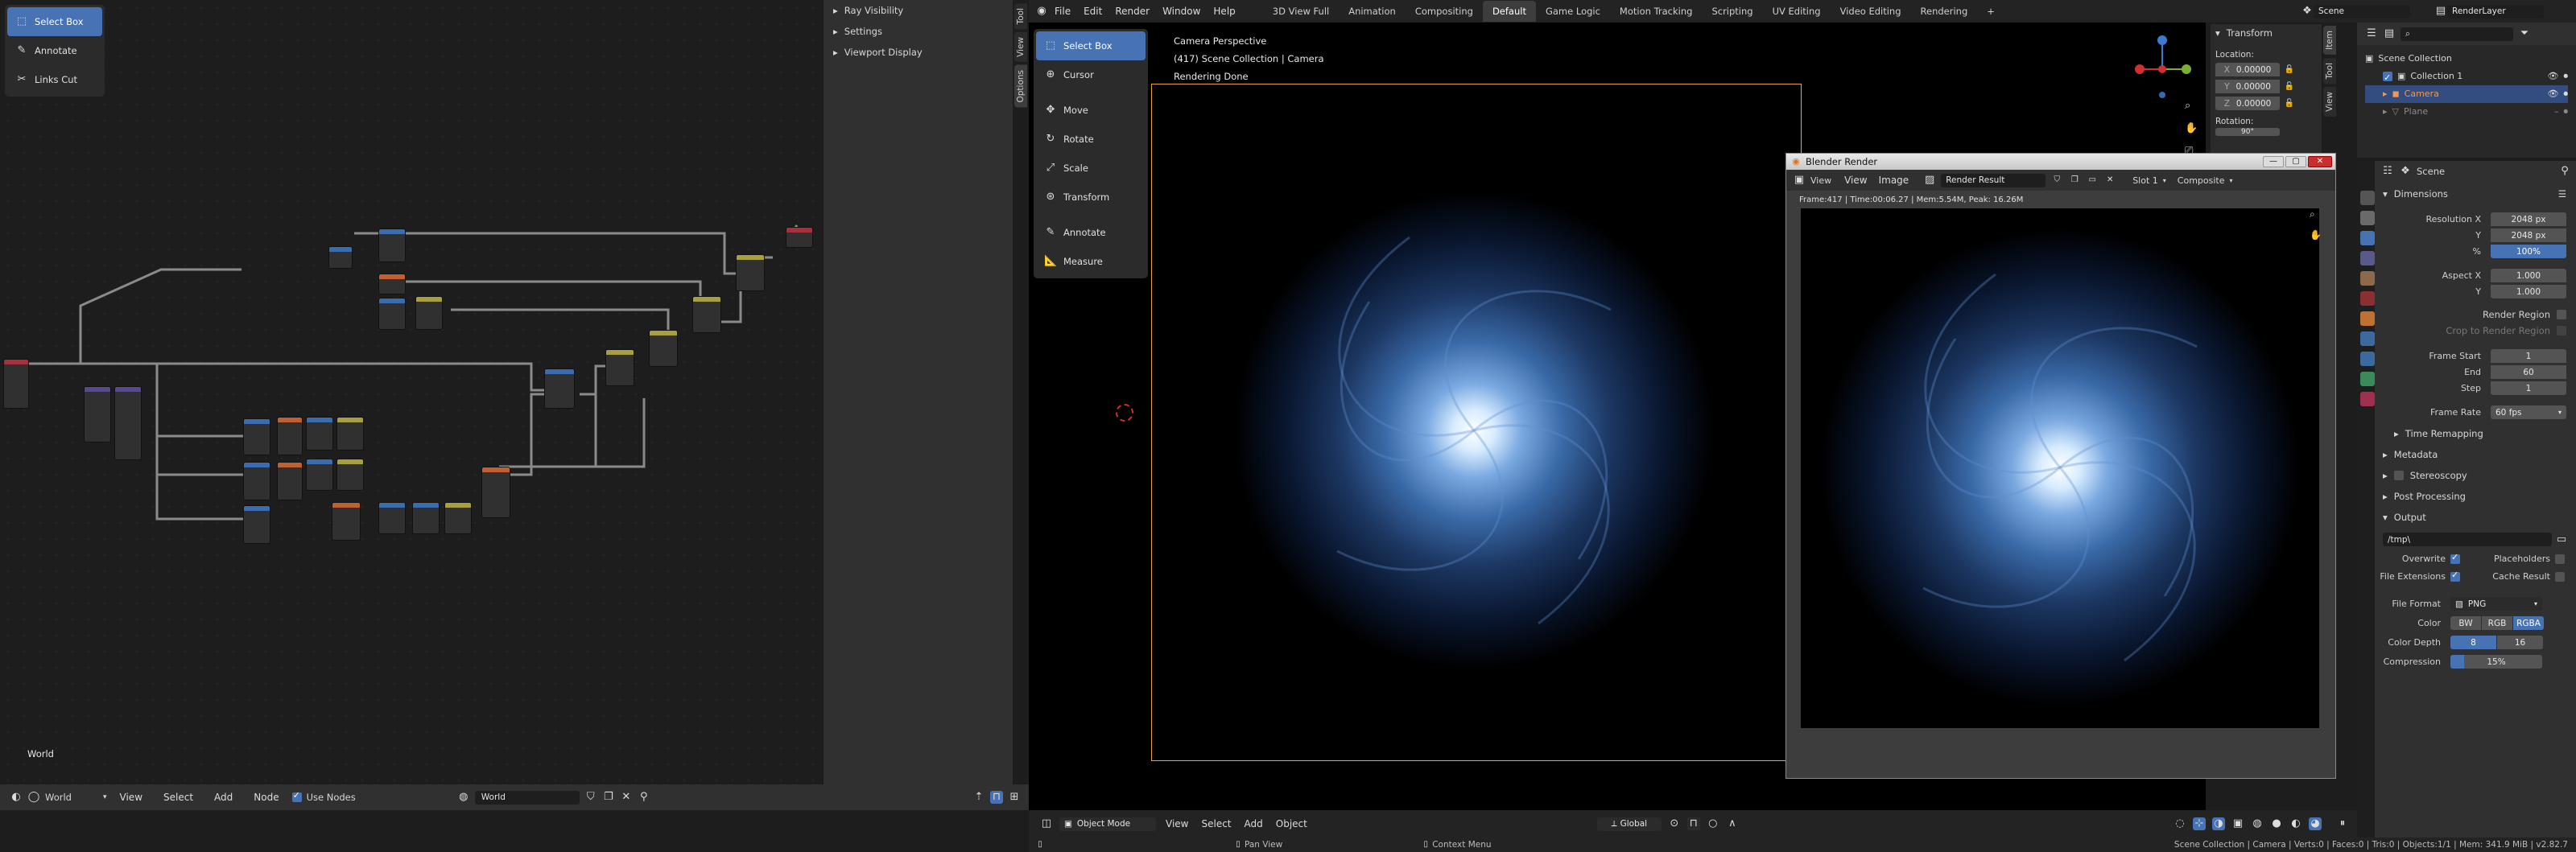 Image resolution: width=2576 pixels, height=852 pixels. What do you see at coordinates (223, 797) in the screenshot?
I see `menu-add: Add` at bounding box center [223, 797].